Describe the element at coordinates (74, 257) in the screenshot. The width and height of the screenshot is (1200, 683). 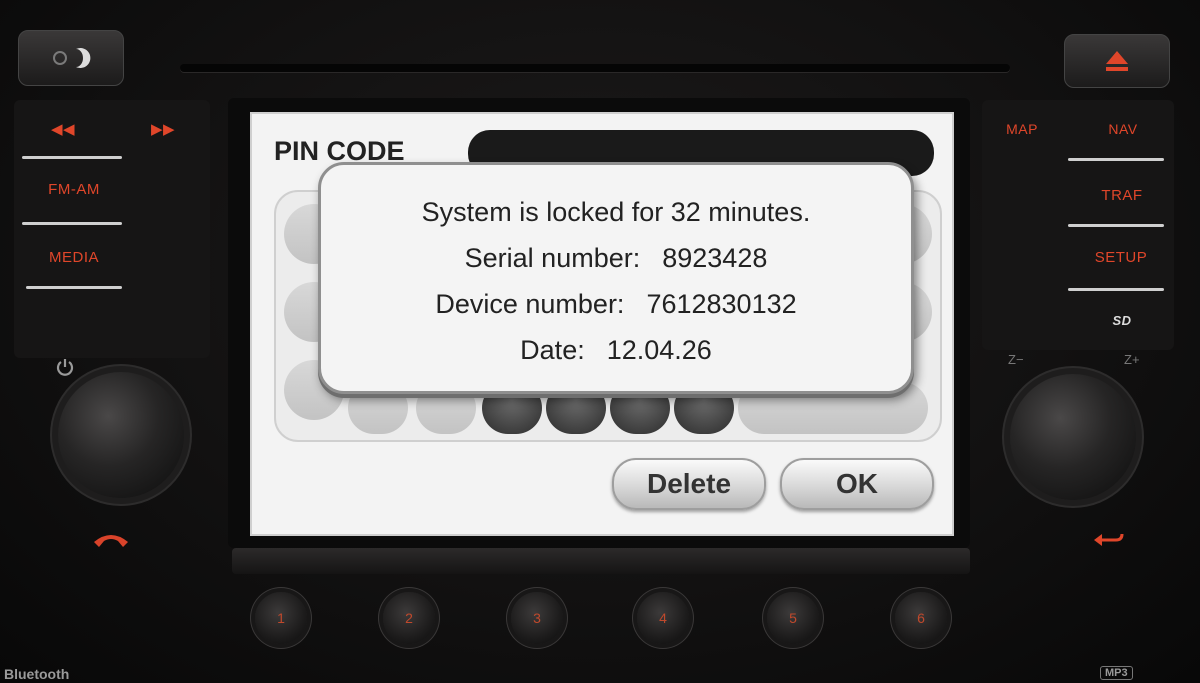
I see `media-button: MEDIA` at that location.